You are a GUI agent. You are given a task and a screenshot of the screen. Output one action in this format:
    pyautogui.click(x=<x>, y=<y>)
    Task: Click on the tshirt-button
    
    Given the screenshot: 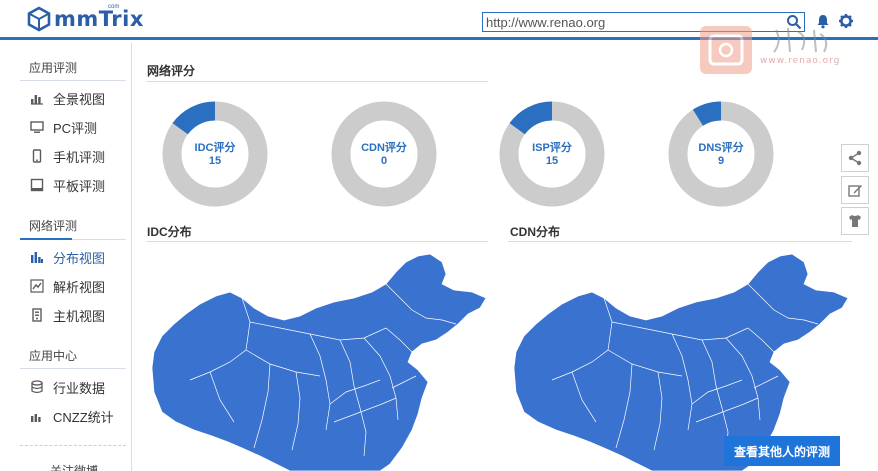 What is the action you would take?
    pyautogui.click(x=855, y=221)
    